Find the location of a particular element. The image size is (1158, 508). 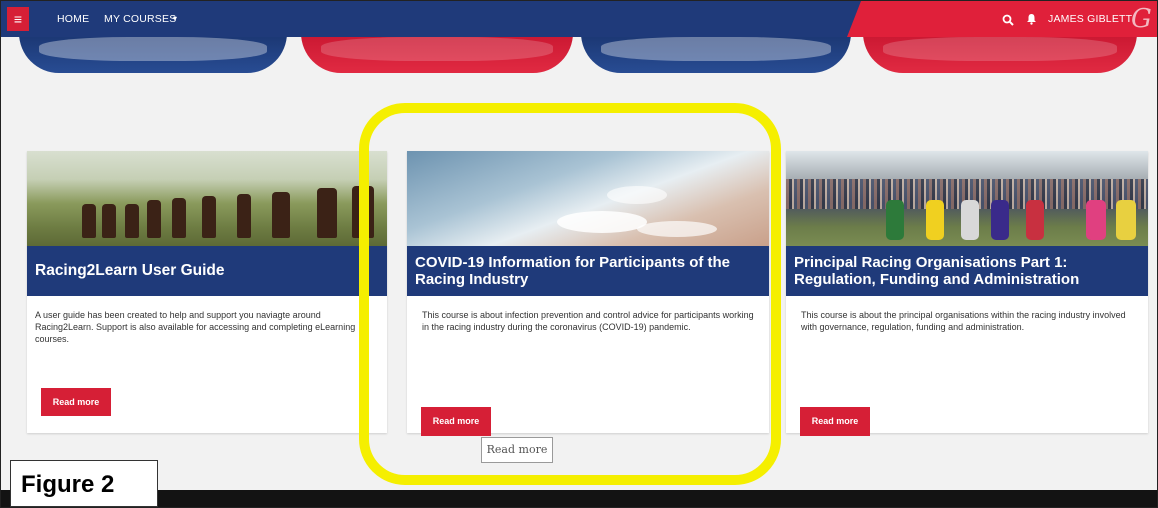

hand-washing-image is located at coordinates (588, 198).